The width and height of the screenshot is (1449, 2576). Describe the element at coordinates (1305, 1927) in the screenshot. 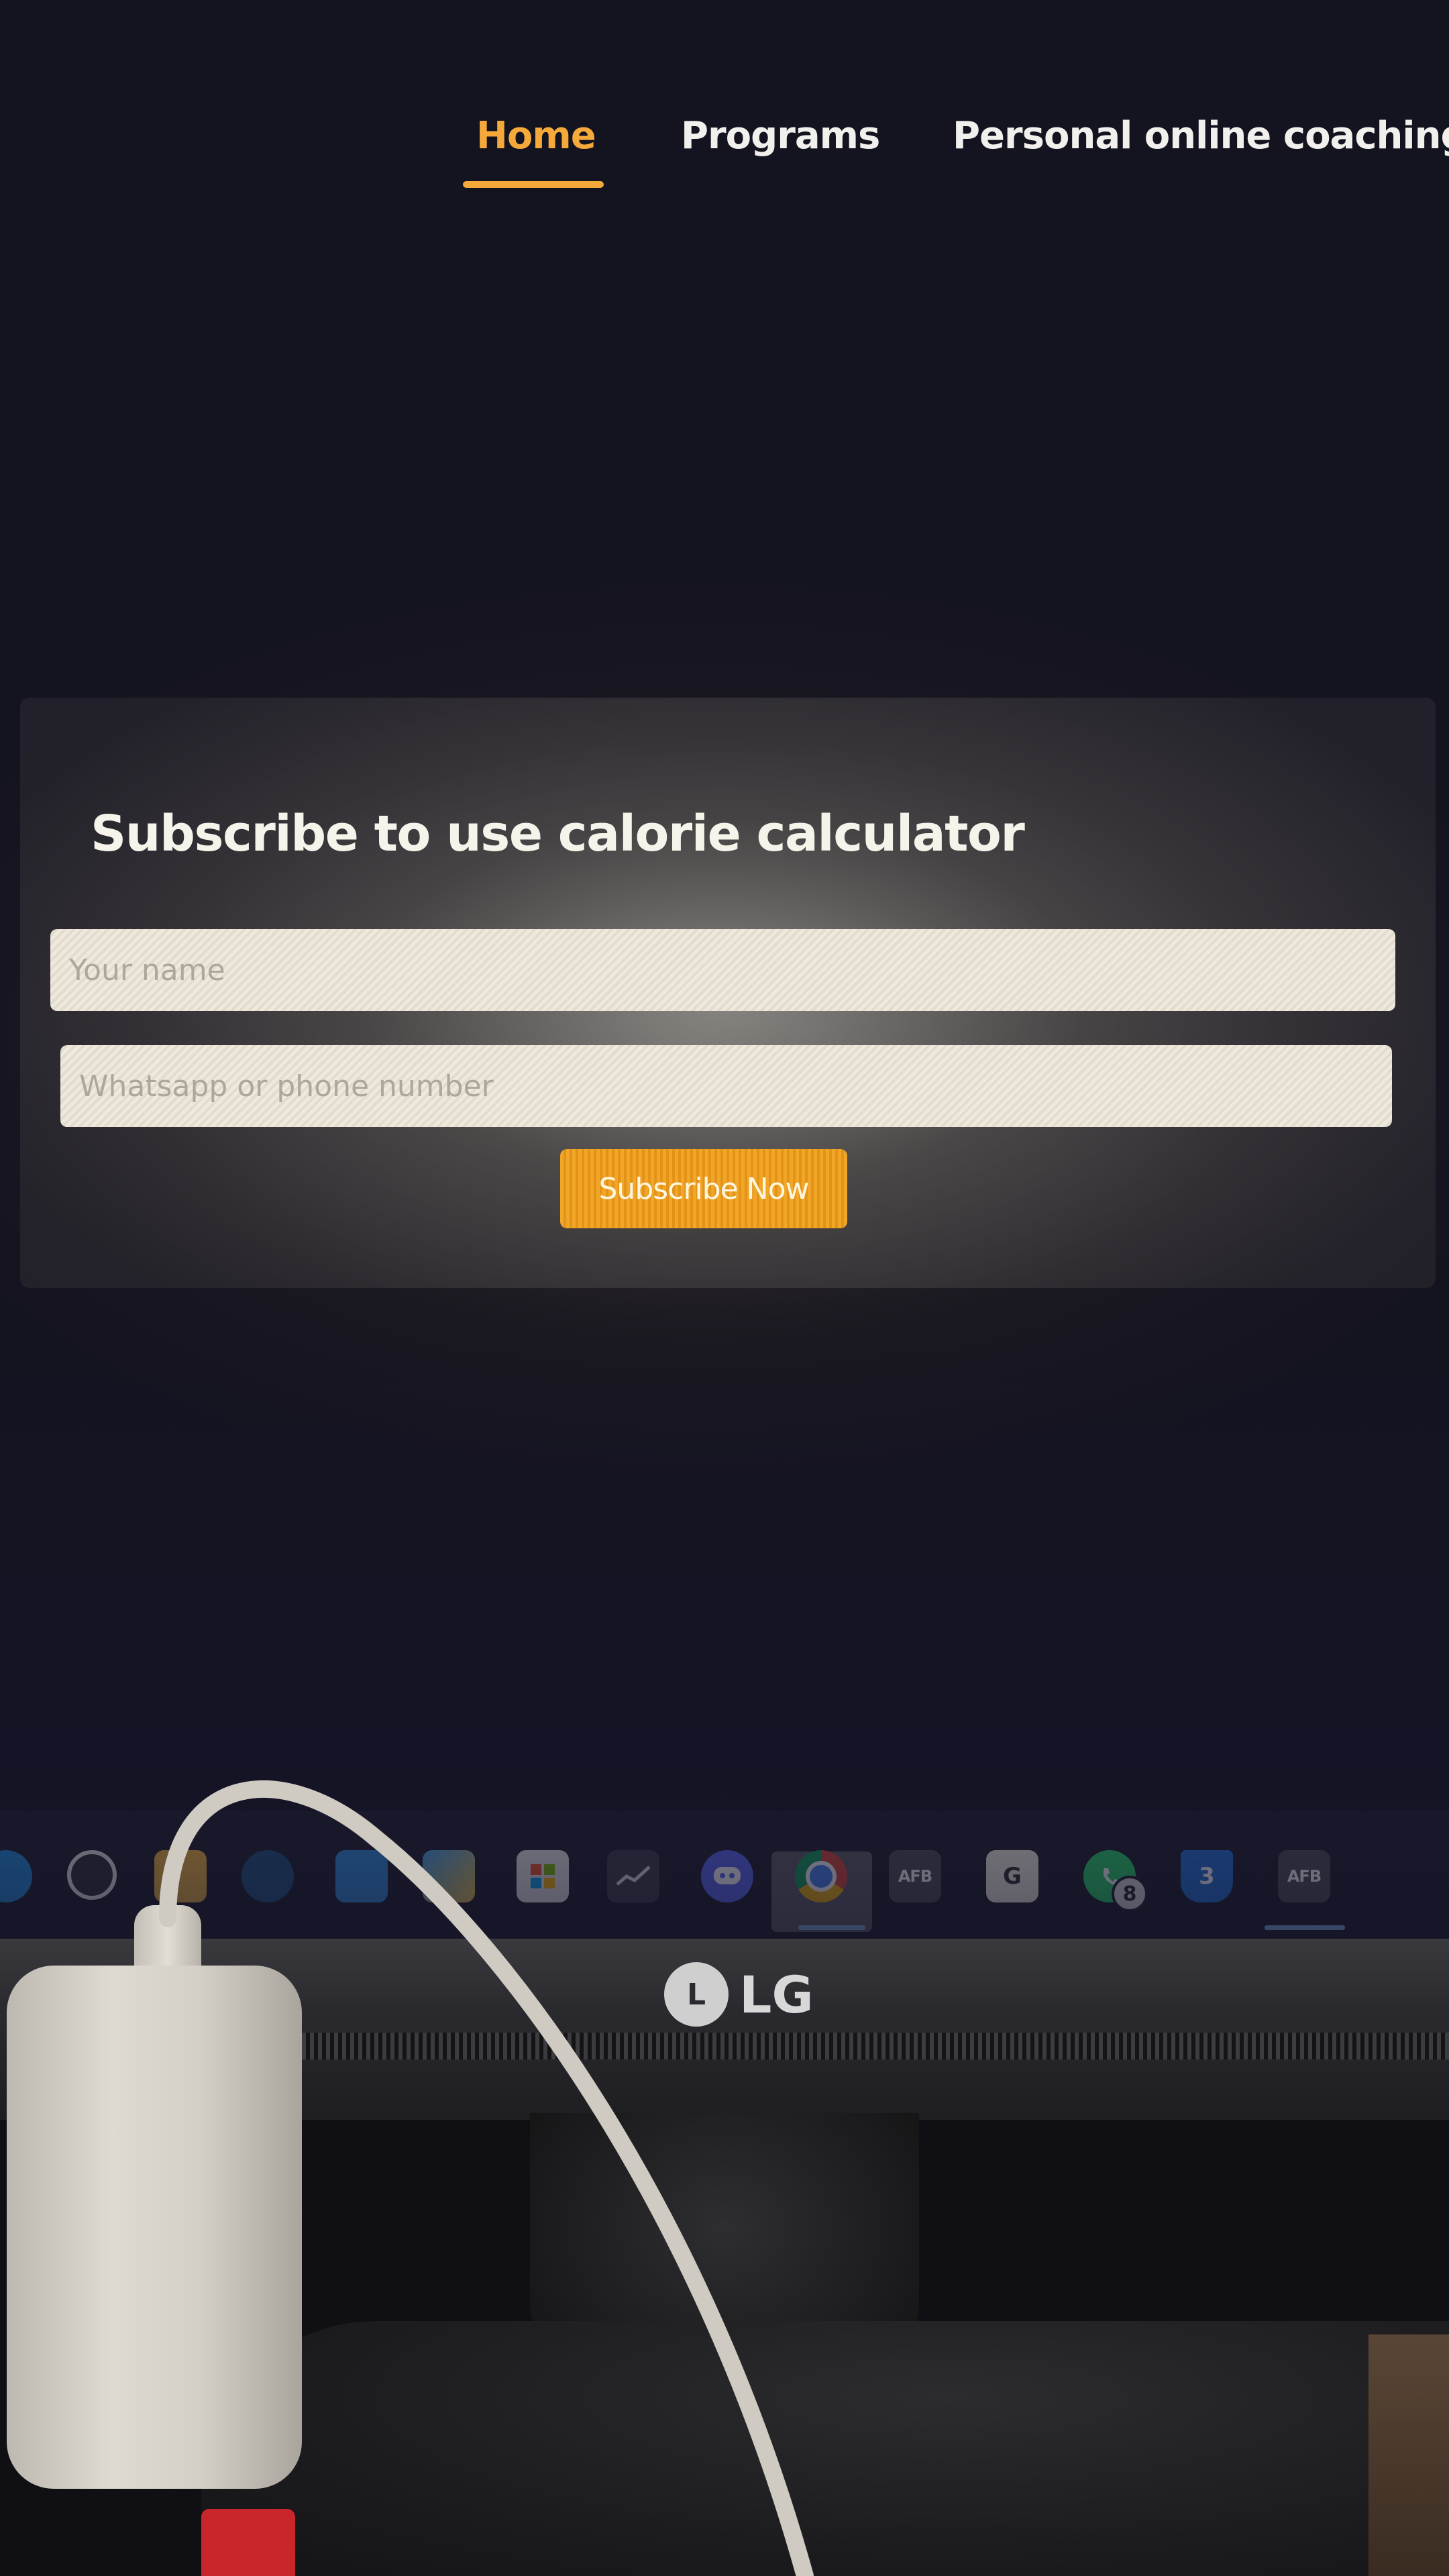

I see `afb-active-indicator` at that location.